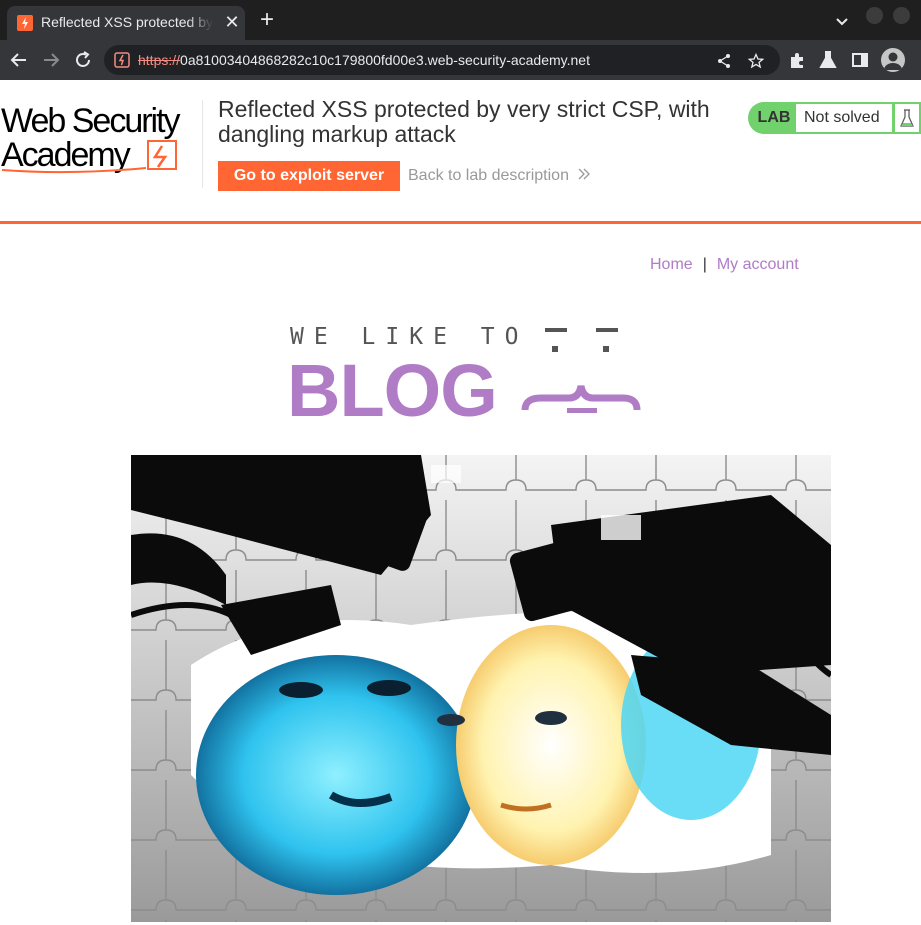 This screenshot has height=925, width=921. I want to click on go-to-exploit-server-button: Go to exploit server, so click(309, 176).